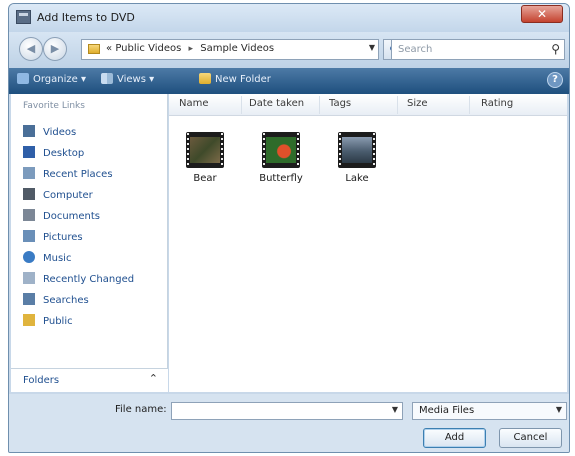 The image size is (575, 456). What do you see at coordinates (29, 236) in the screenshot?
I see `pictures-icon` at bounding box center [29, 236].